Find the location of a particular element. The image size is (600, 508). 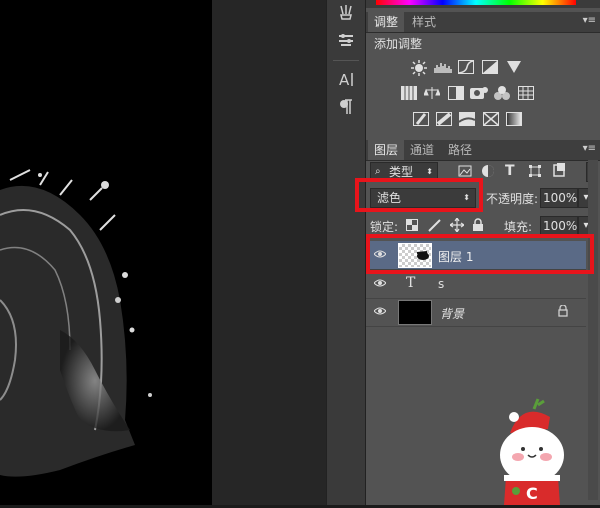

layers-scrollbar is located at coordinates (593, 330).